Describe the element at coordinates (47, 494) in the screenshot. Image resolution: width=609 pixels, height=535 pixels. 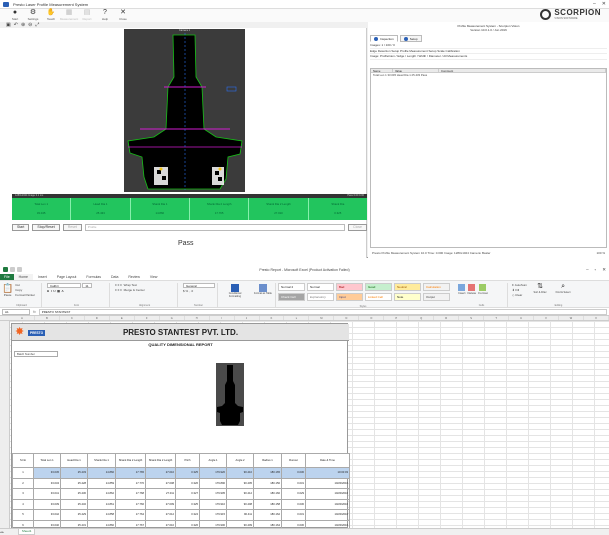
I see `table-cell: 33.041` at that location.